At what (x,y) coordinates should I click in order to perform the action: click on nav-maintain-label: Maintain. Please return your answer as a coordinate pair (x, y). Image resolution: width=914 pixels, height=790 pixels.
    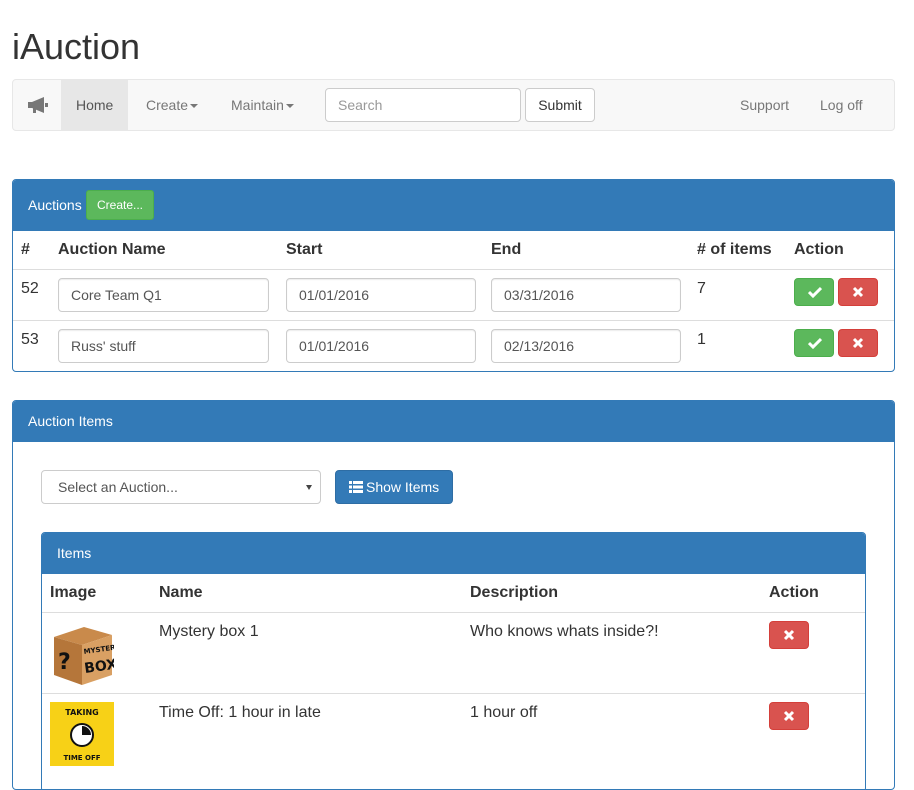
    Looking at the image, I should click on (257, 105).